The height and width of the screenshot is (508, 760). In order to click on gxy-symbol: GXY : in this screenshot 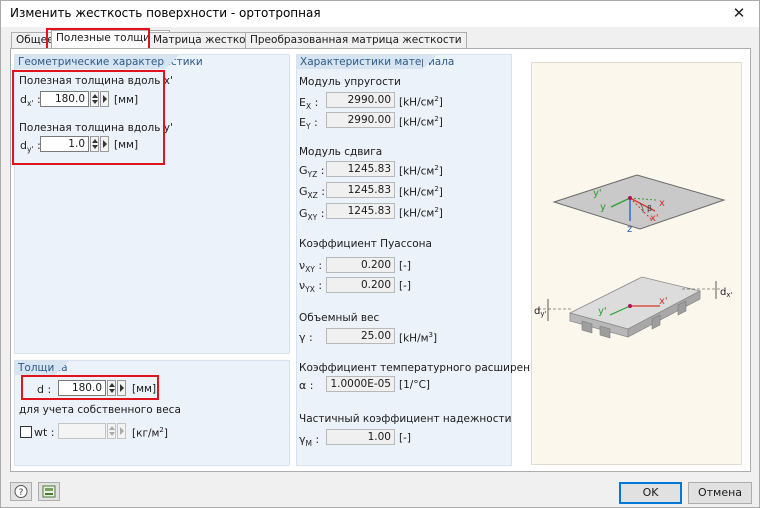, I will do `click(312, 215)`.